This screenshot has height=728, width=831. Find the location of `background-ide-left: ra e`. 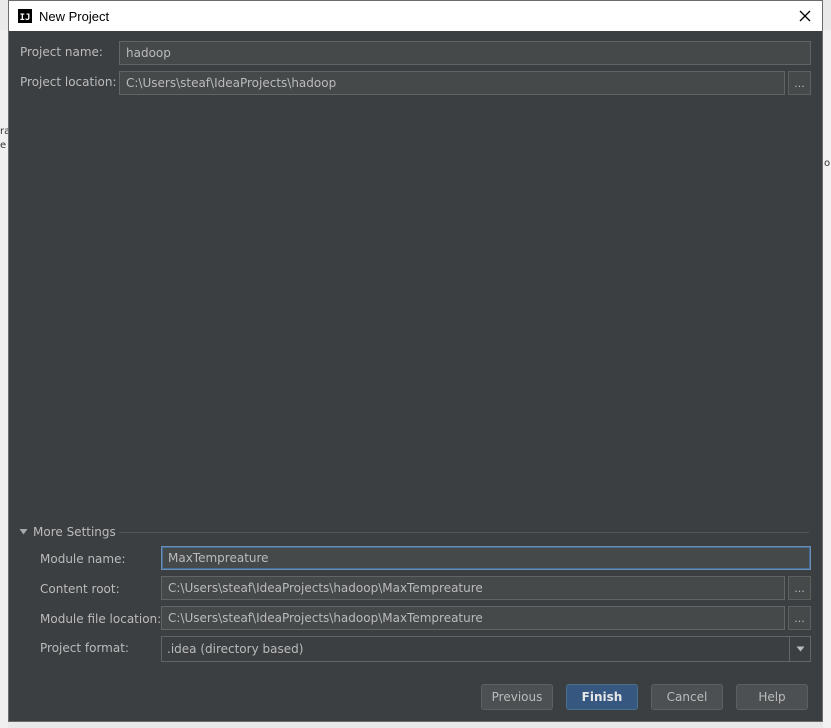

background-ide-left: ra e is located at coordinates (5, 379).